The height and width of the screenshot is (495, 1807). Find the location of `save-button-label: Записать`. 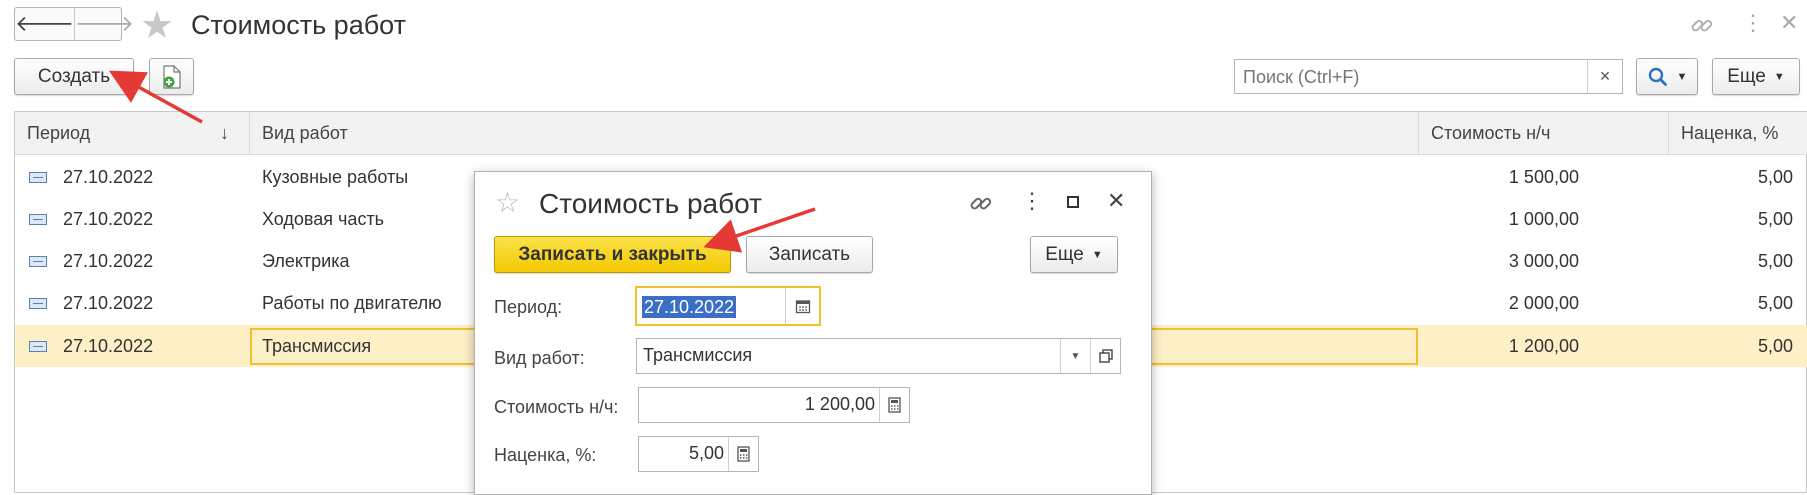

save-button-label: Записать is located at coordinates (809, 254).